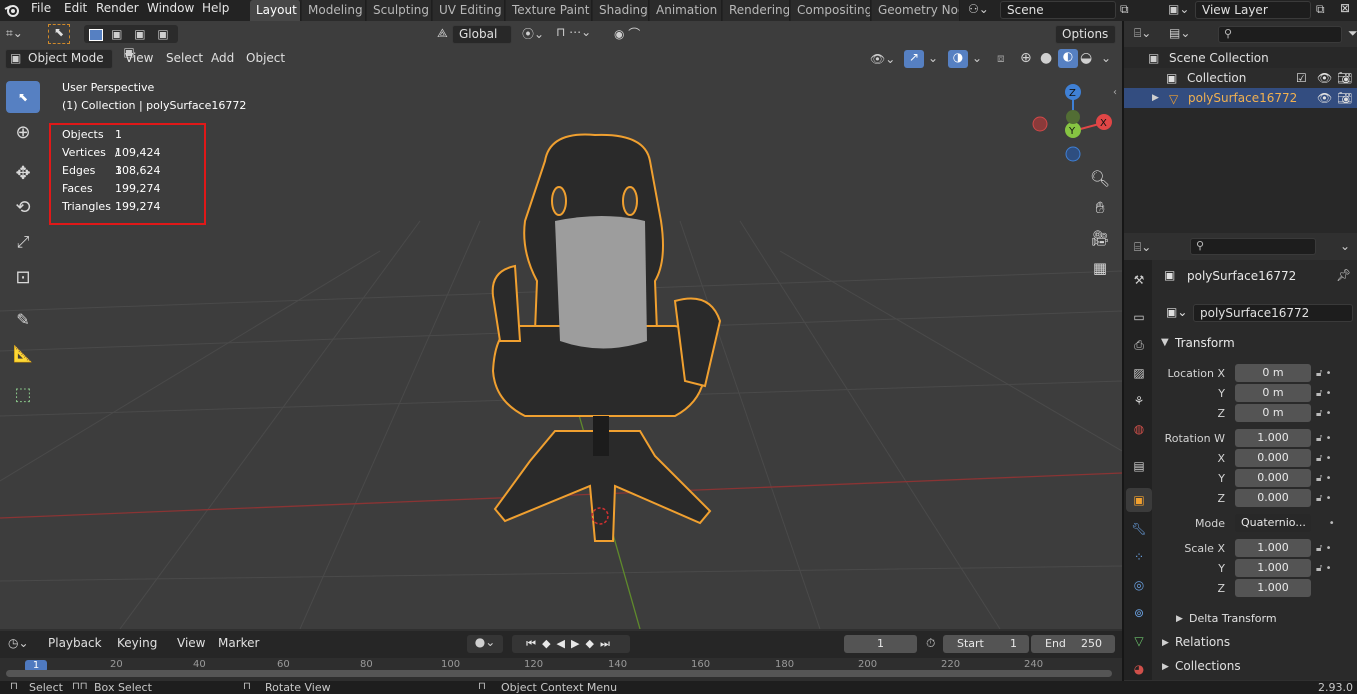 The width and height of the screenshot is (1357, 694). Describe the element at coordinates (958, 59) in the screenshot. I see `overlays-toggle-icon: ◑` at that location.